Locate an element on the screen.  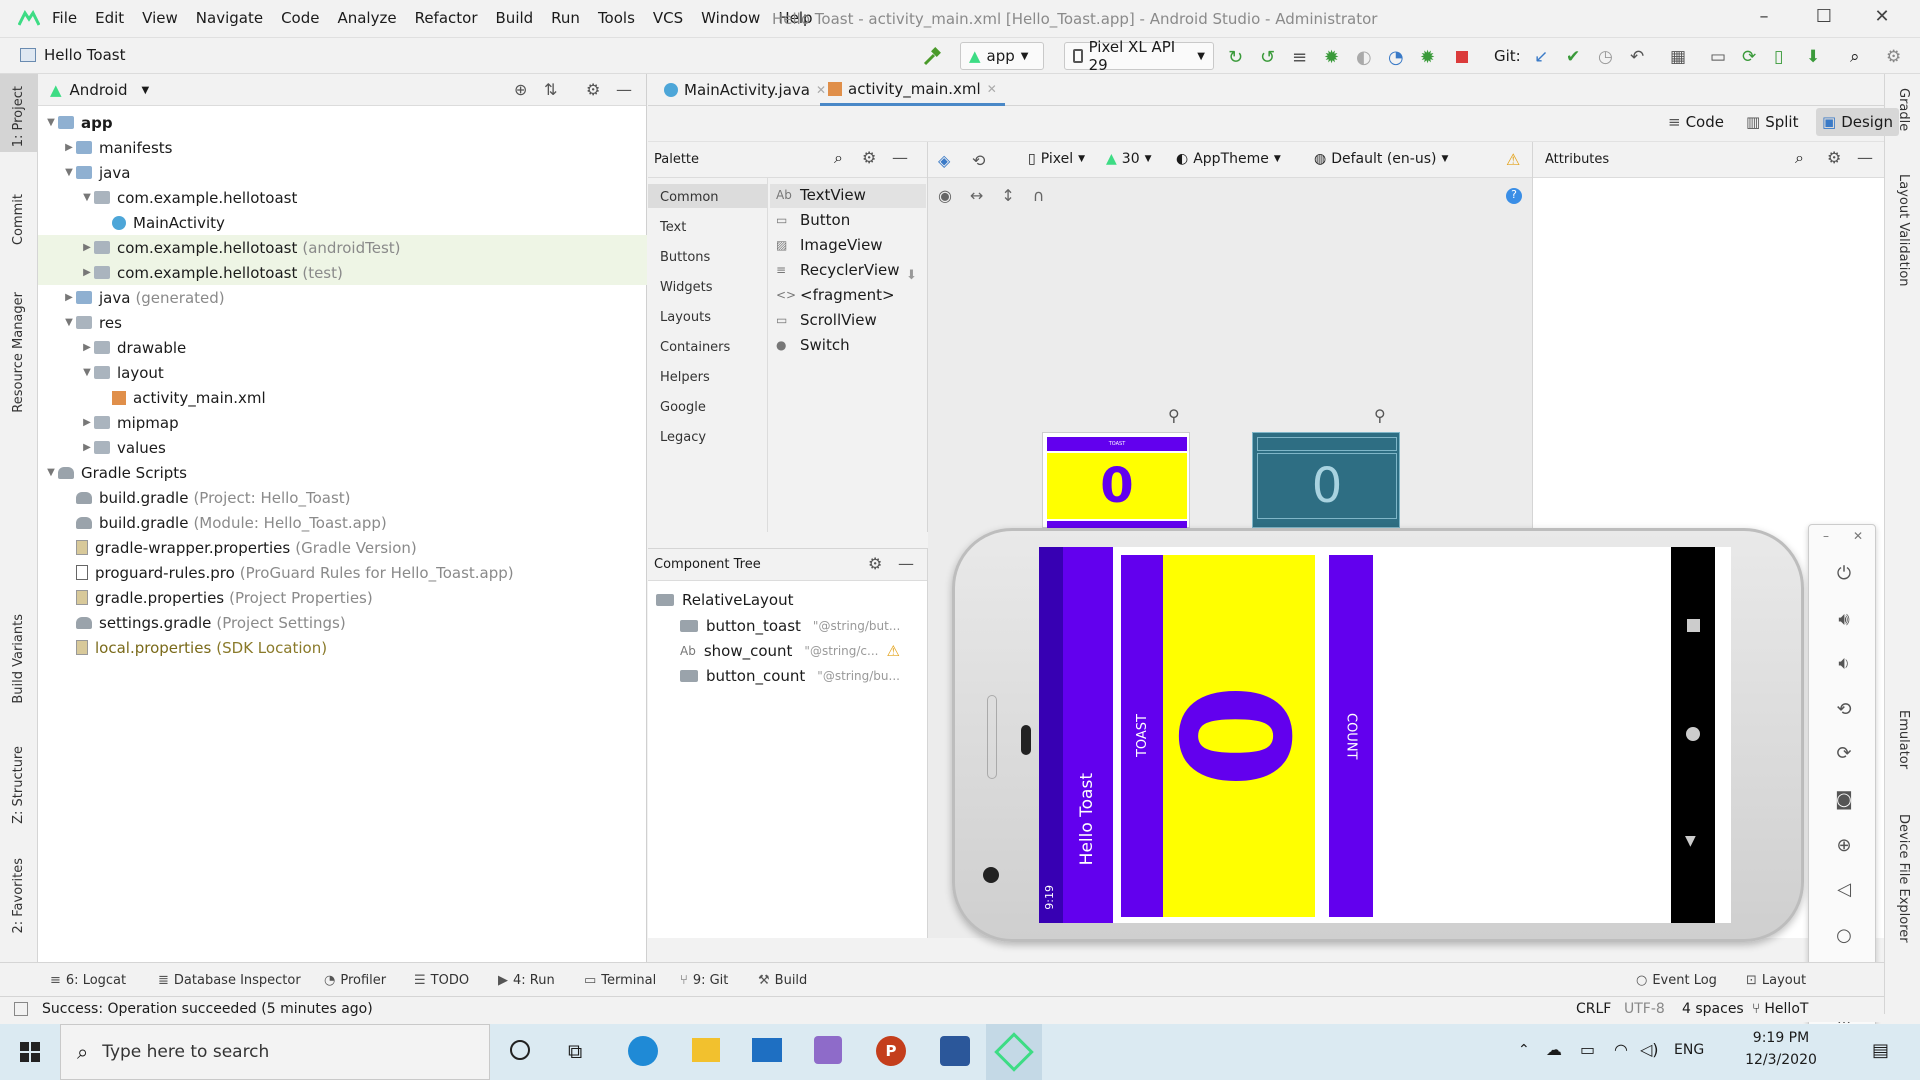
recents-icon is located at coordinates (1693, 625).